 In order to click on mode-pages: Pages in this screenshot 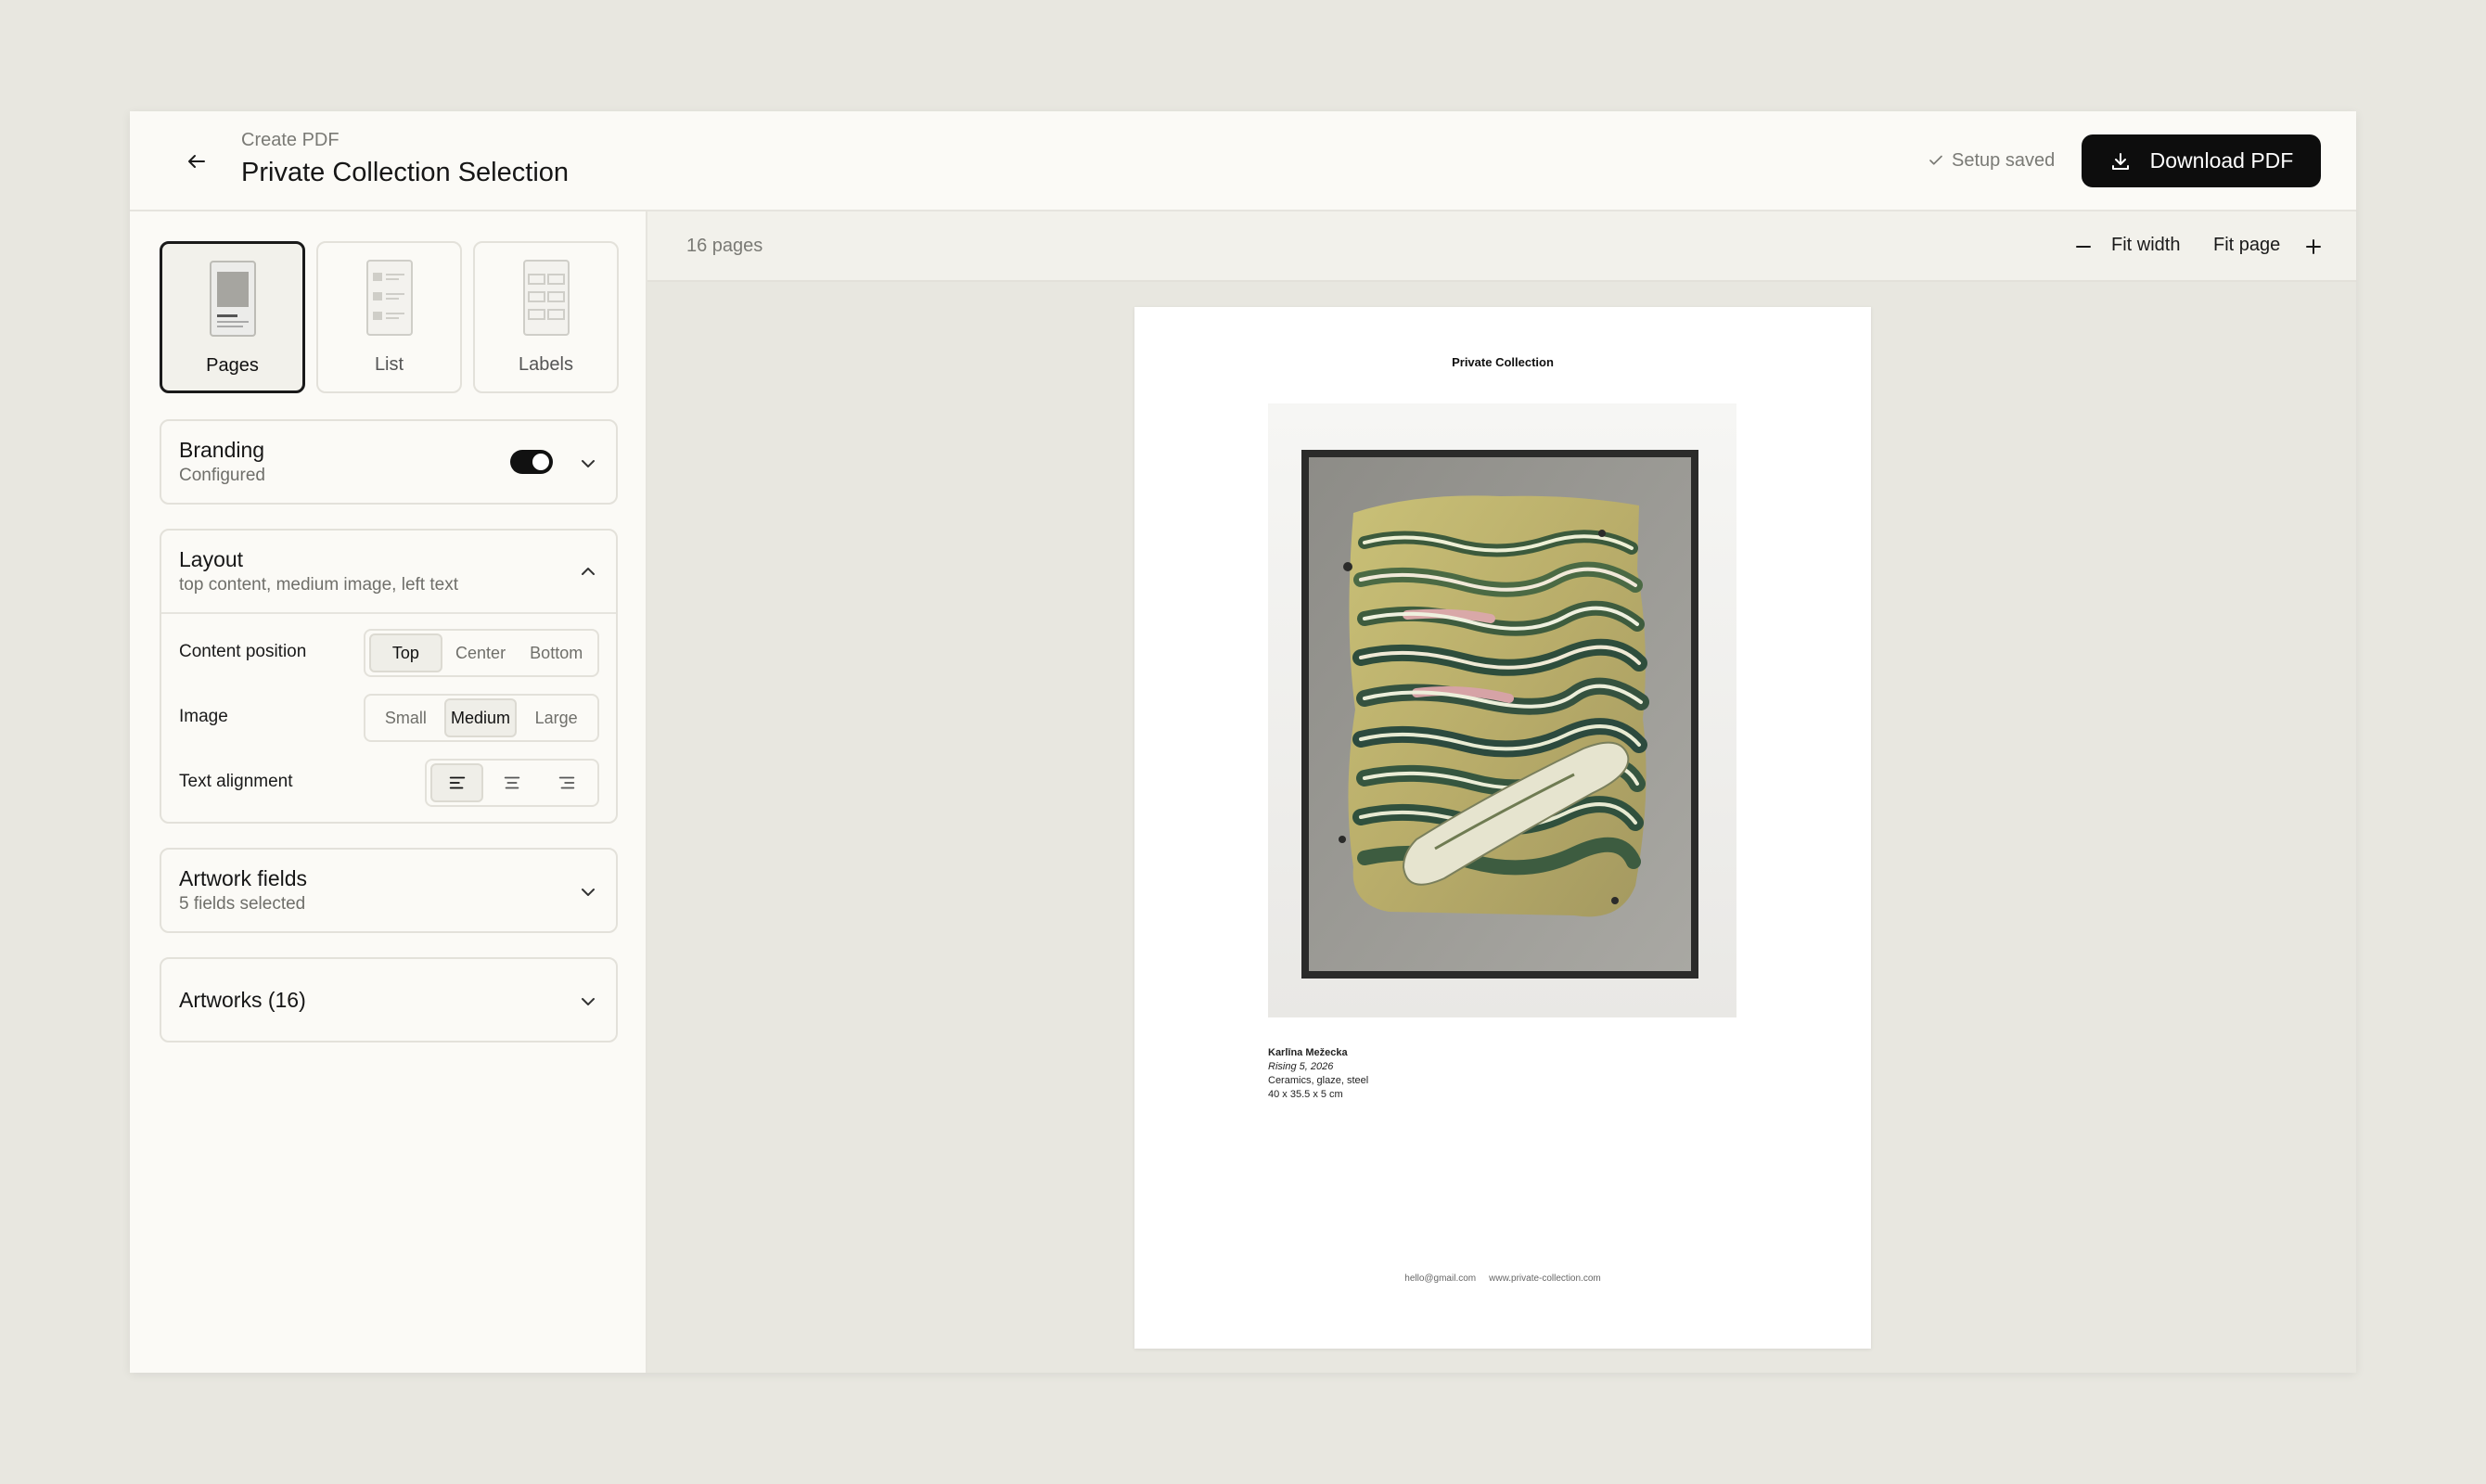, I will do `click(232, 317)`.